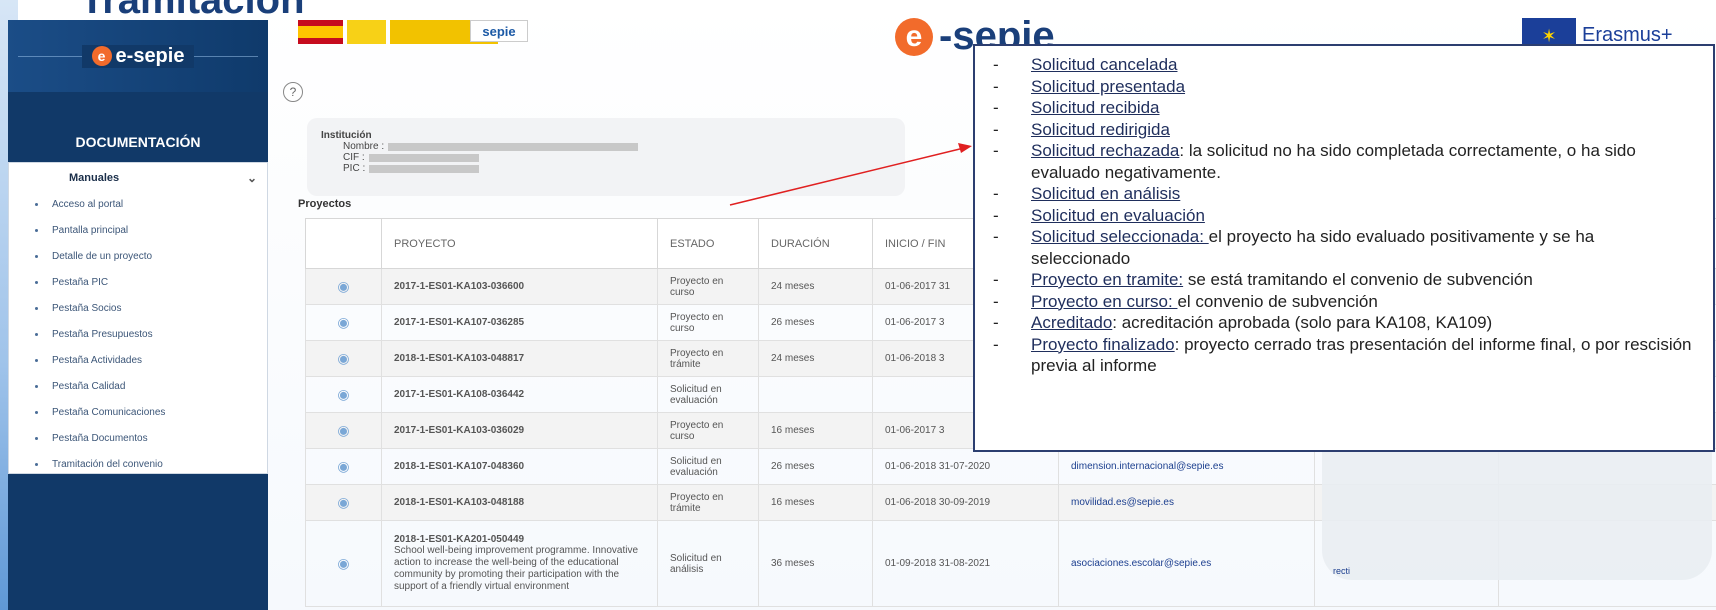 The image size is (1716, 610). I want to click on cell-estado: Solicitud en evaluación, so click(708, 466).